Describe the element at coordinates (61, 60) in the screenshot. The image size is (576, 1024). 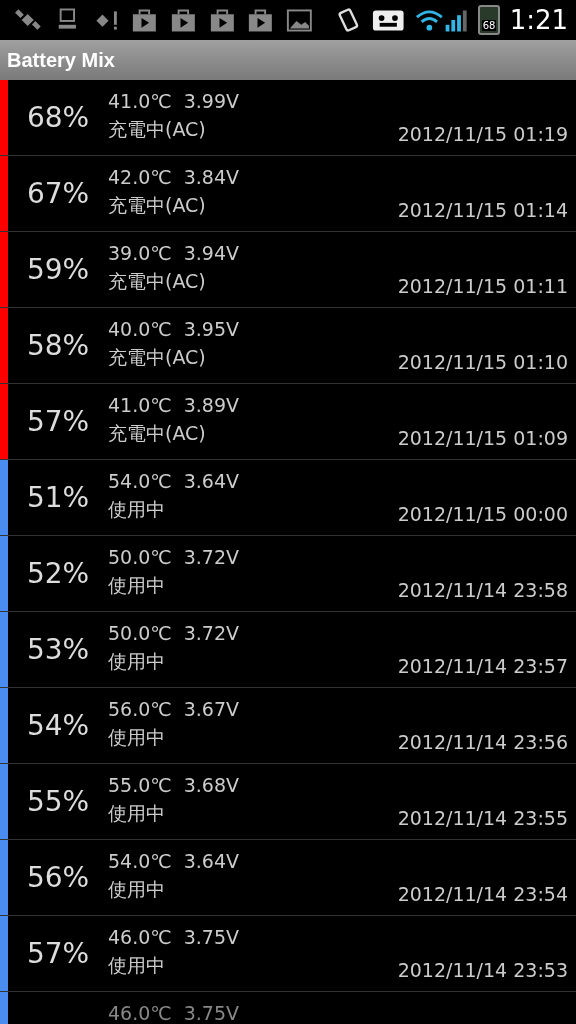
I see `app-title: Battery Mix` at that location.